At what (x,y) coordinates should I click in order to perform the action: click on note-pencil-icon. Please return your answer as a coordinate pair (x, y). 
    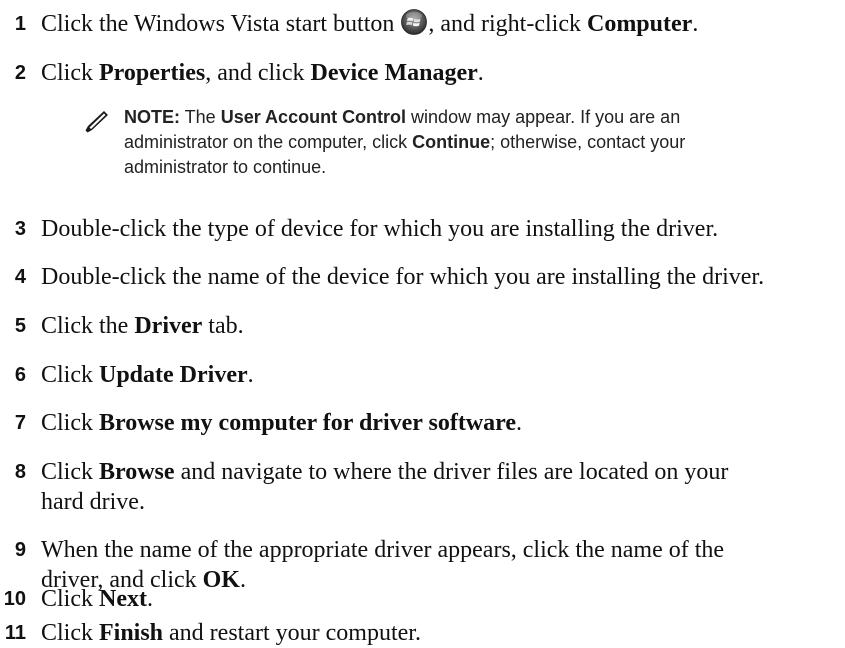
    Looking at the image, I should click on (95, 123).